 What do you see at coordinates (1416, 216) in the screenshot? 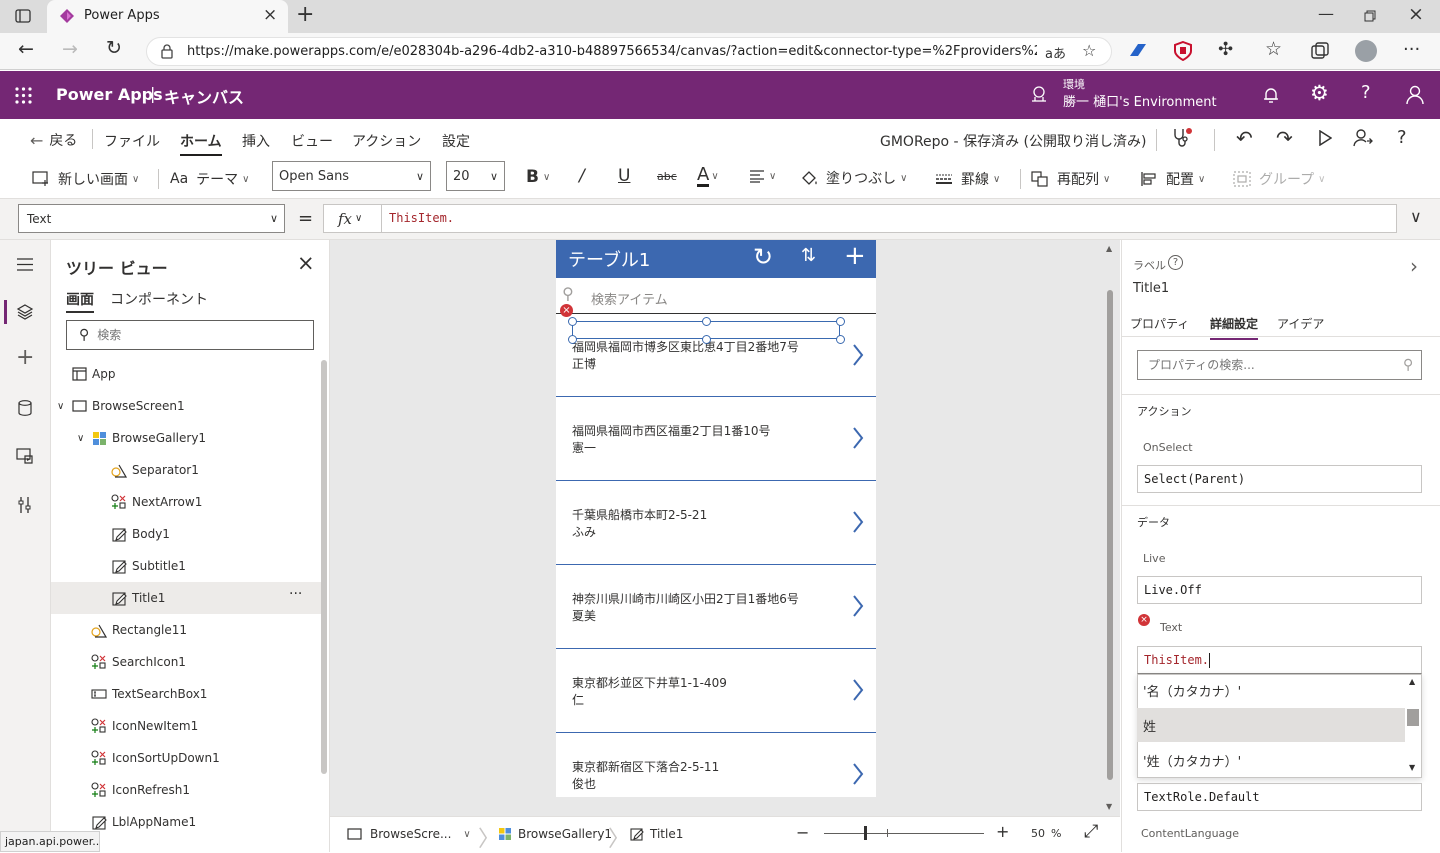
I see `expand-formula-icon: ∨` at bounding box center [1416, 216].